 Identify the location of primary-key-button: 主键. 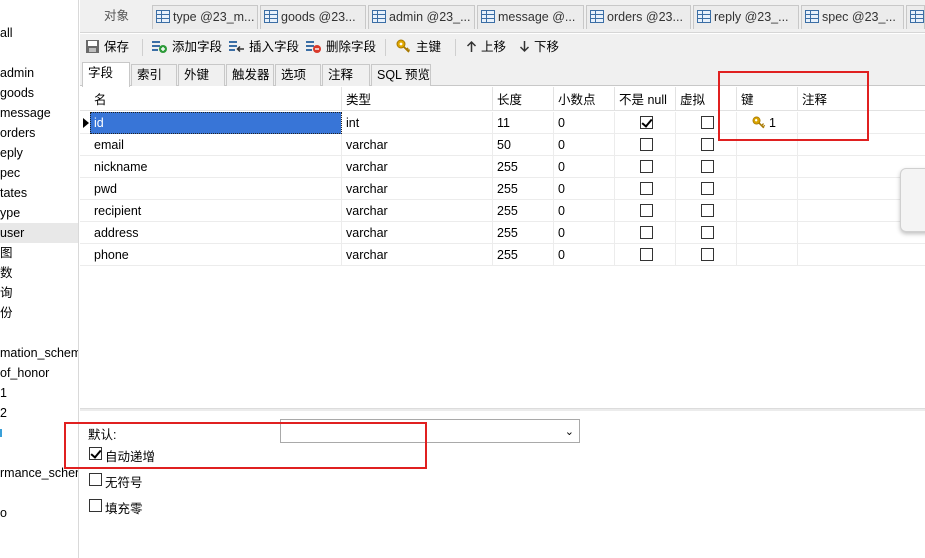
(418, 47).